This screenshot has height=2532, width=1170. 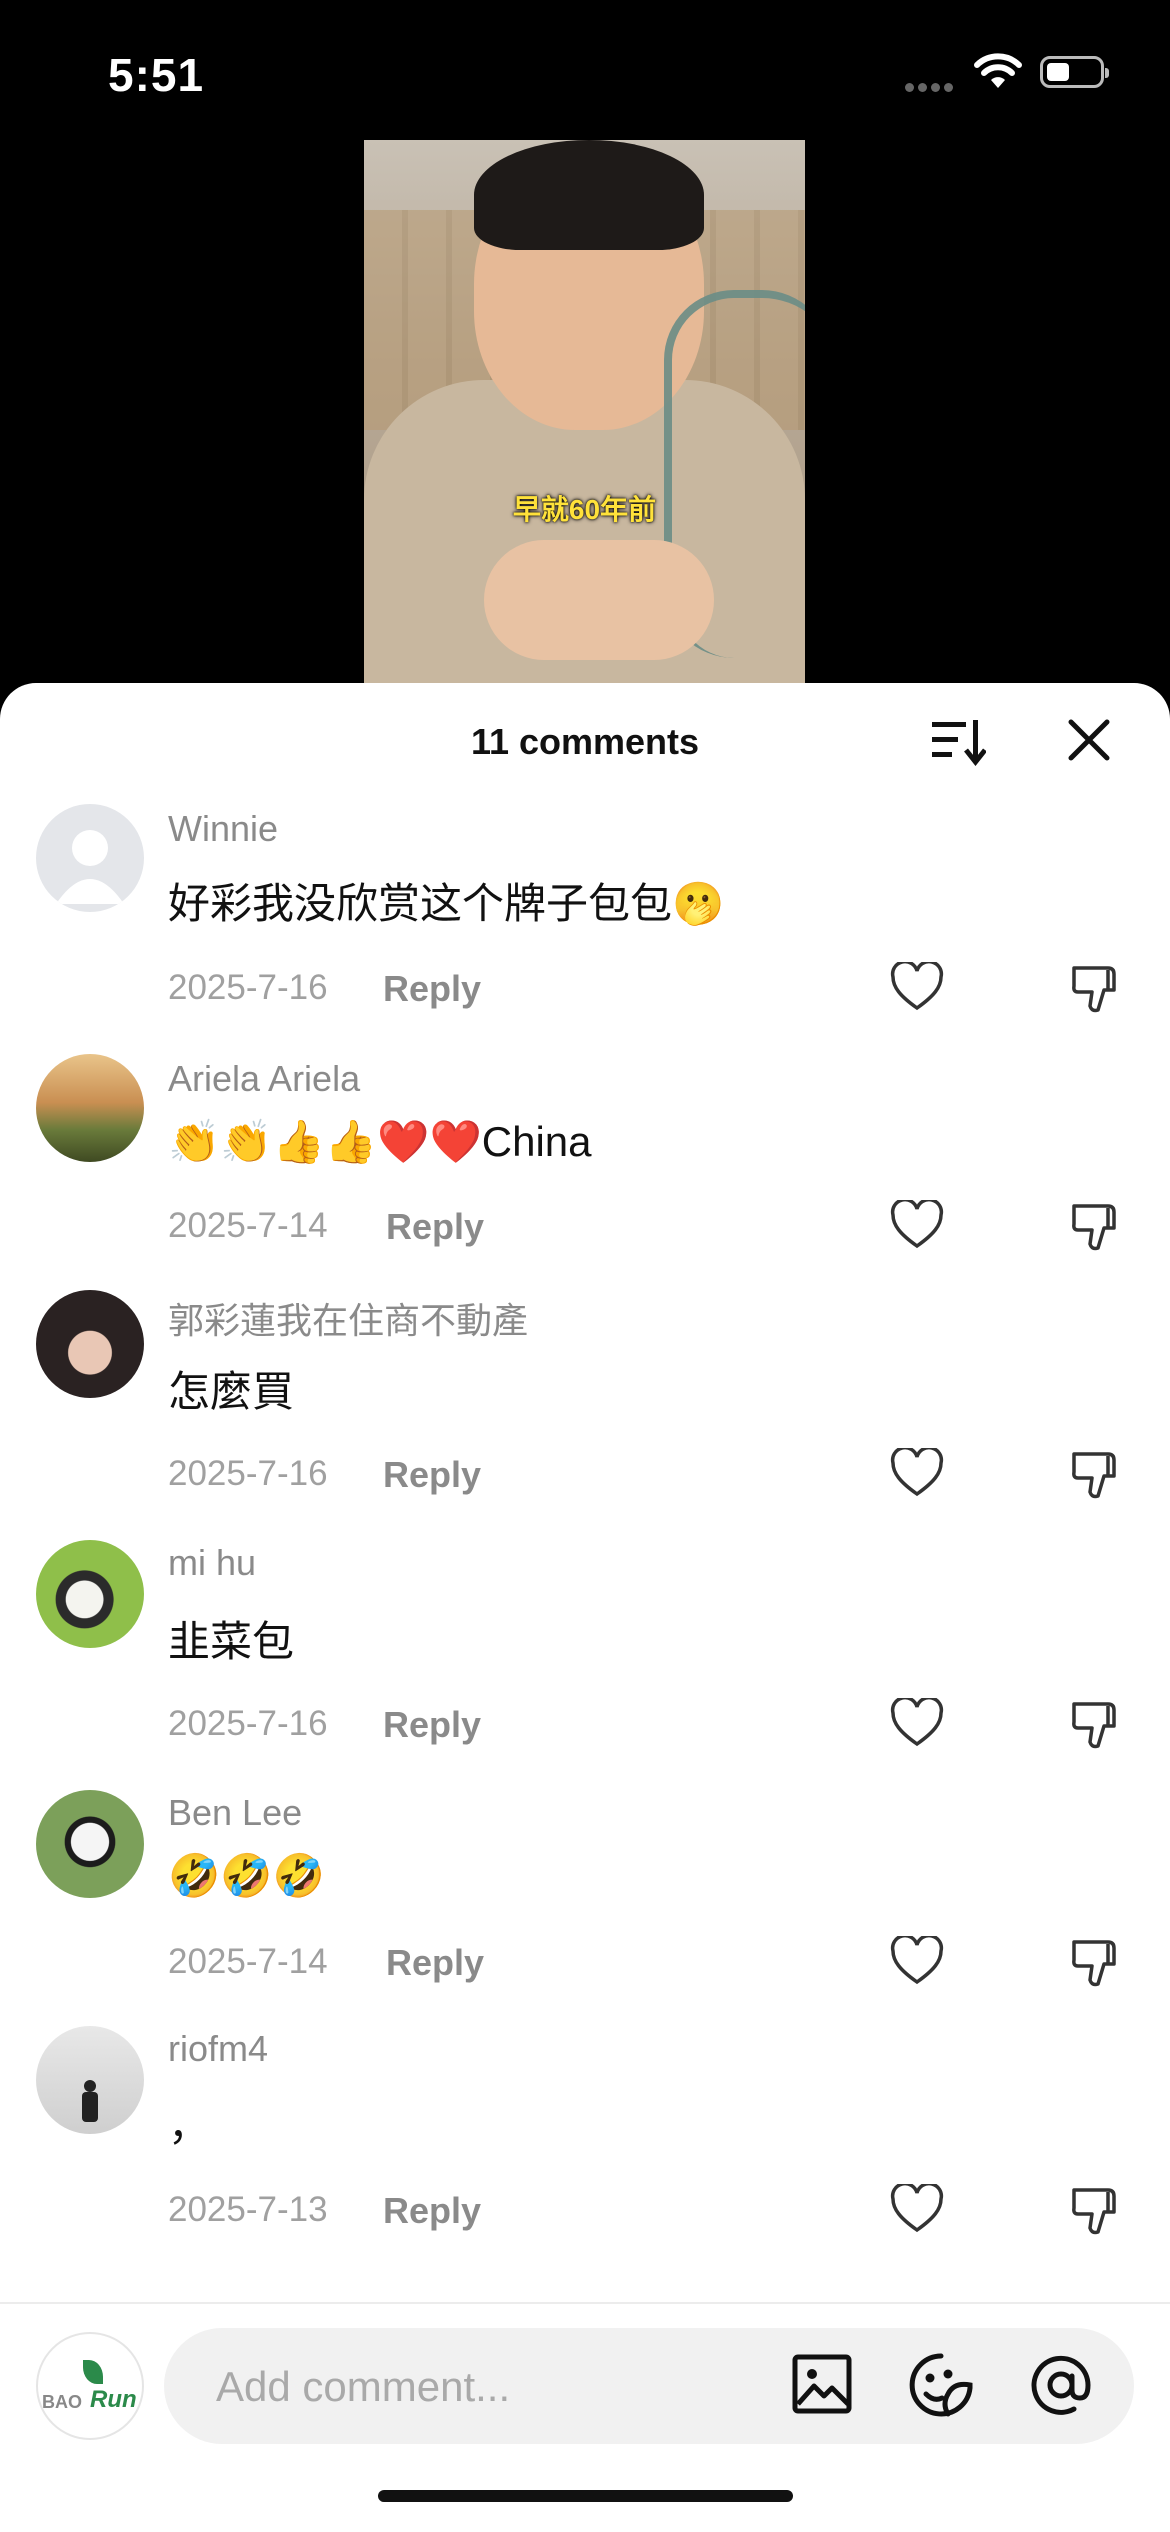 What do you see at coordinates (264, 1079) in the screenshot?
I see `comment-username: Ariela Ariela` at bounding box center [264, 1079].